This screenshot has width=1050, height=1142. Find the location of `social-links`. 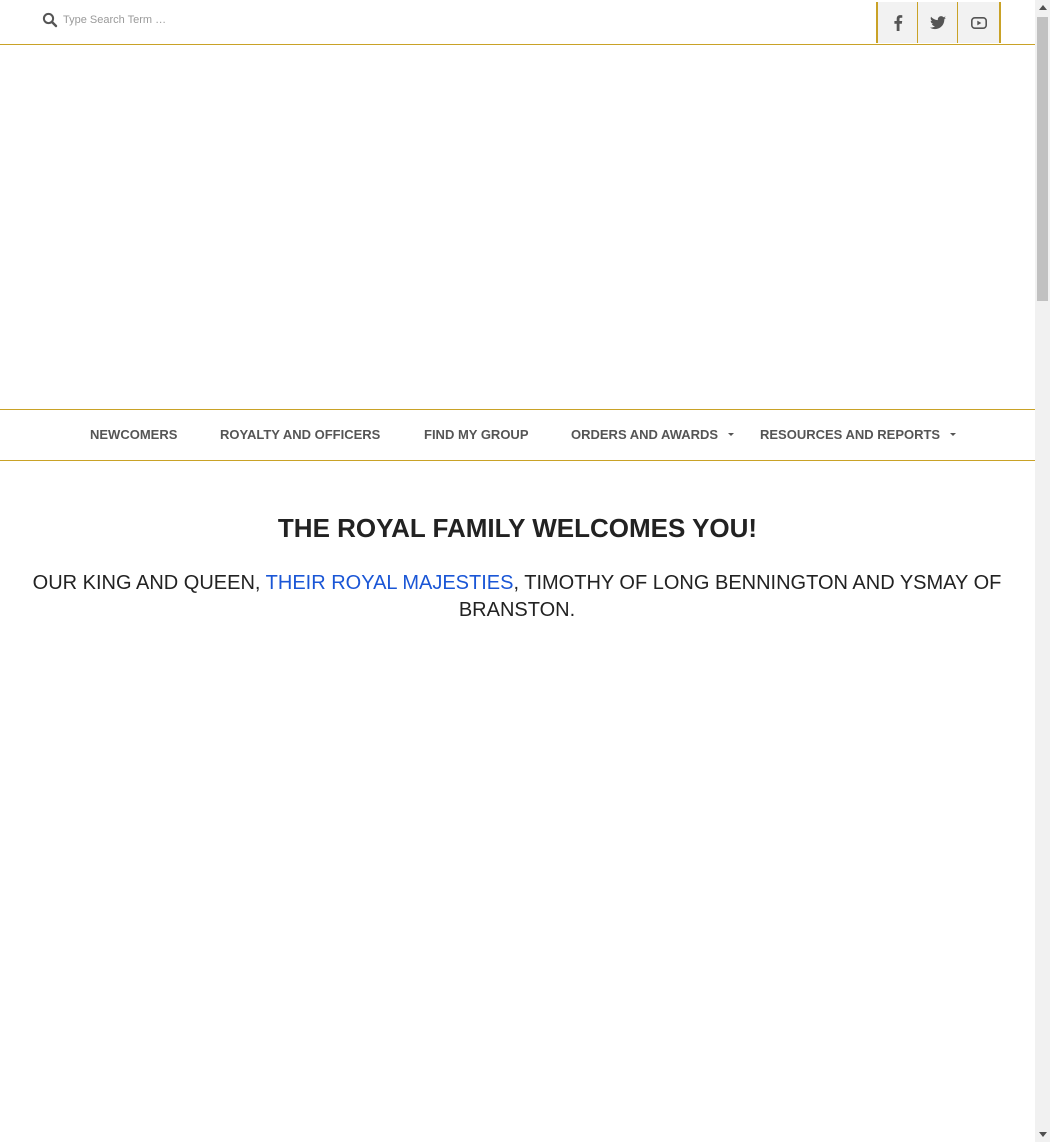

social-links is located at coordinates (938, 22).